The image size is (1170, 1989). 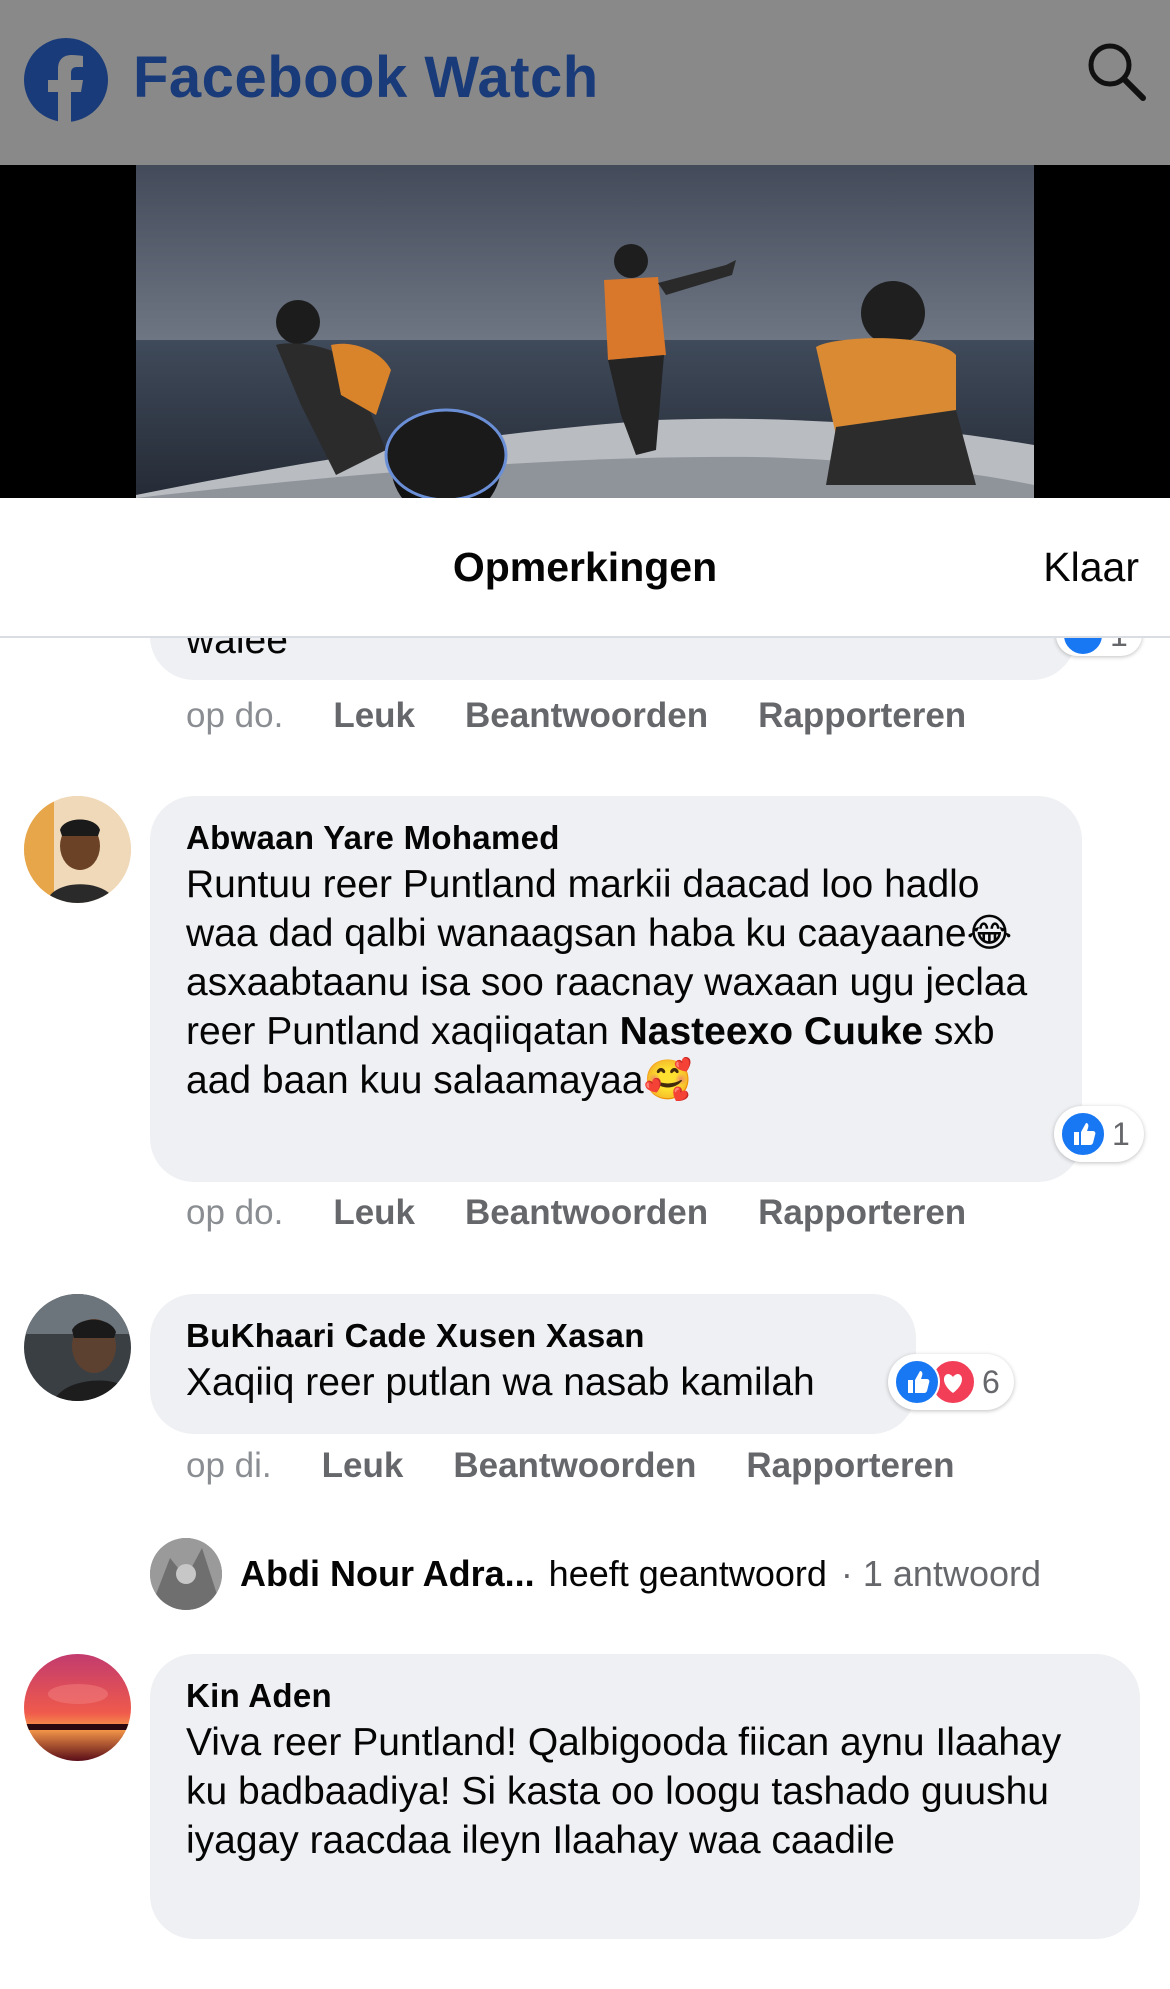 I want to click on comment-author: BuKhaari Cade Xusen Xasan, so click(x=533, y=1336).